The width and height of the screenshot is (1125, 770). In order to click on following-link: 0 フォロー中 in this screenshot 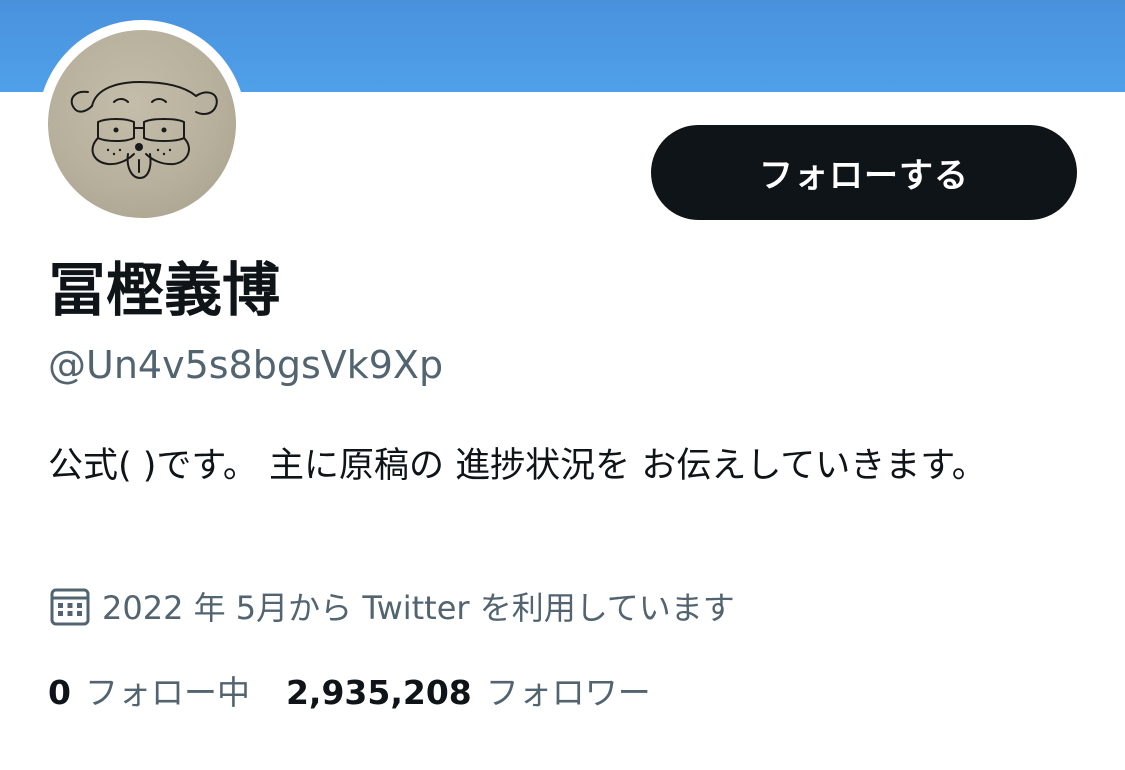, I will do `click(149, 690)`.